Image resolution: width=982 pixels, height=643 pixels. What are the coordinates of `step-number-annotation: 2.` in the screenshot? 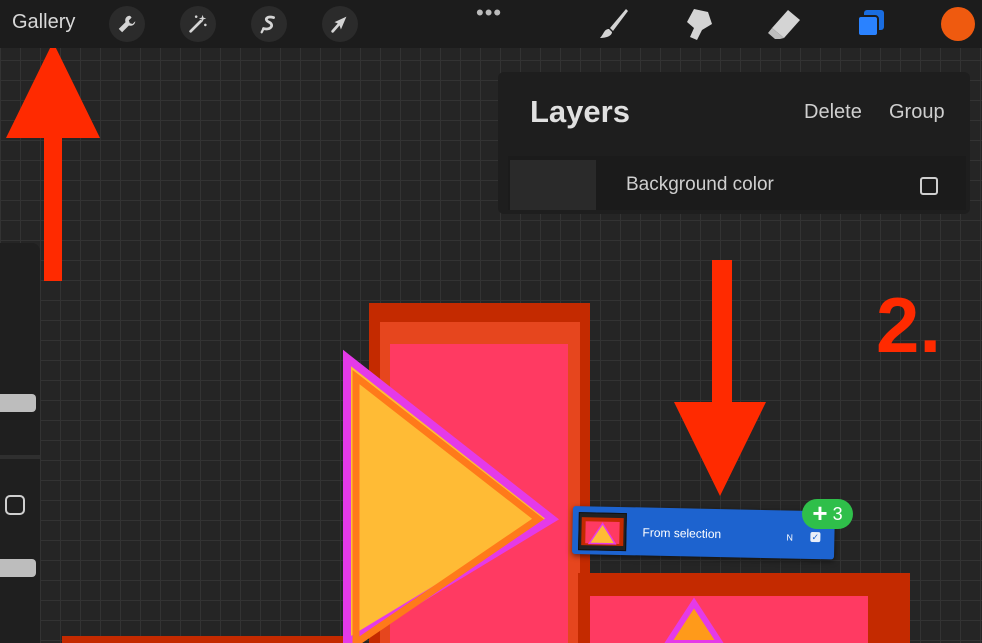 It's located at (909, 325).